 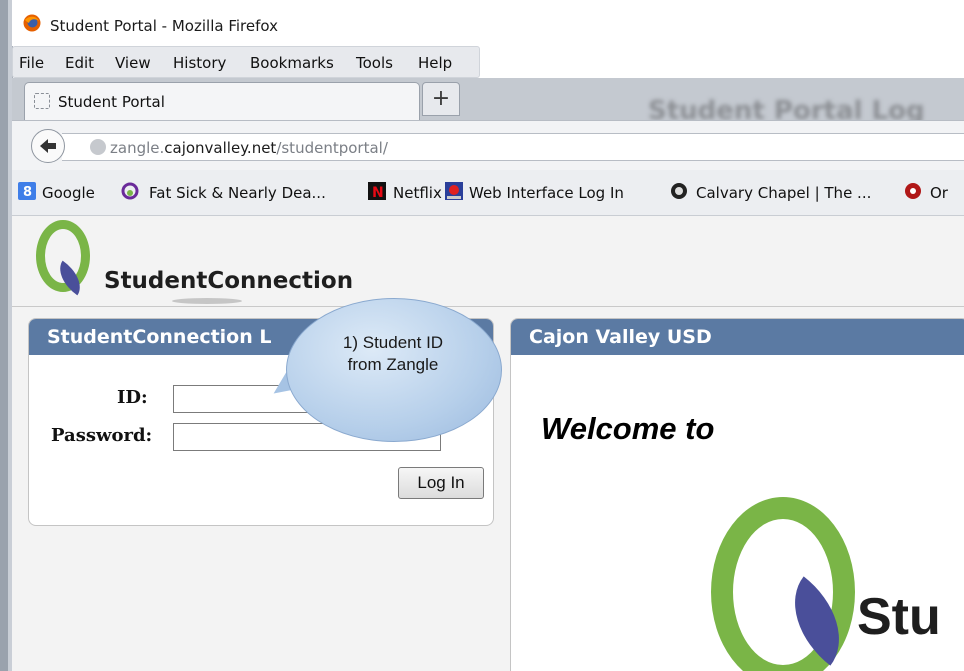 I want to click on netflix-icon: N, so click(x=377, y=191).